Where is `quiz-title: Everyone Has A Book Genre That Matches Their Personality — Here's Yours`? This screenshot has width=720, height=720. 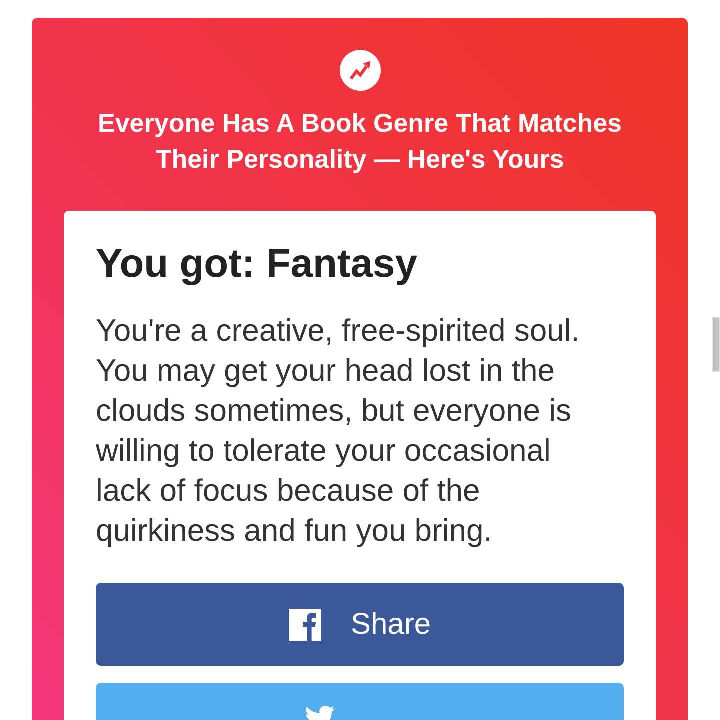 quiz-title: Everyone Has A Book Genre That Matches Their Personality — Here's Yours is located at coordinates (359, 141).